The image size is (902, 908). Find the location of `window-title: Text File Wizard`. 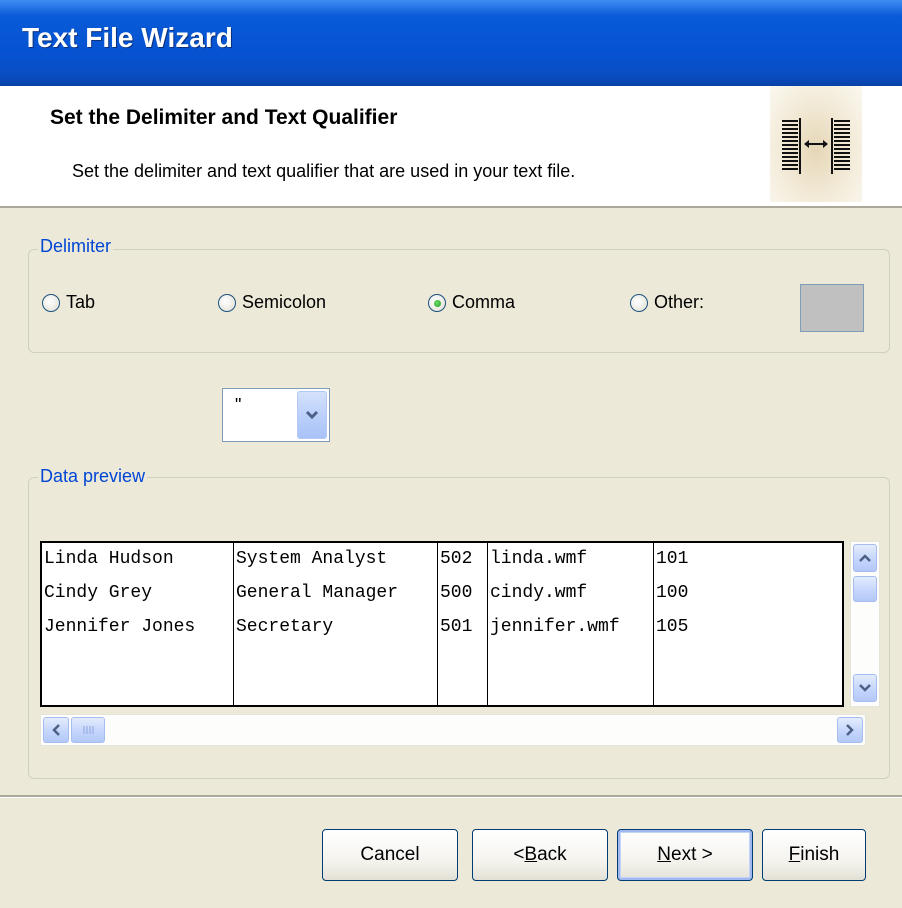

window-title: Text File Wizard is located at coordinates (127, 37).